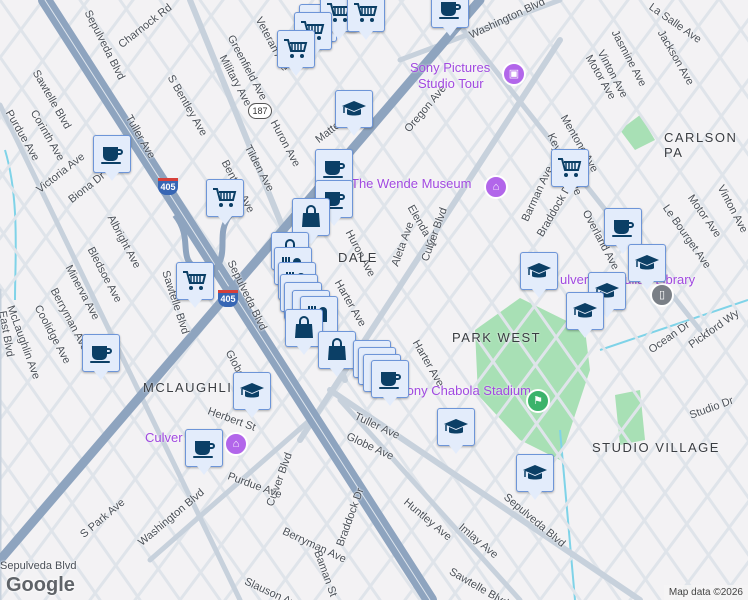  Describe the element at coordinates (38, 566) in the screenshot. I see `street-label: Sepulveda Blvd` at that location.